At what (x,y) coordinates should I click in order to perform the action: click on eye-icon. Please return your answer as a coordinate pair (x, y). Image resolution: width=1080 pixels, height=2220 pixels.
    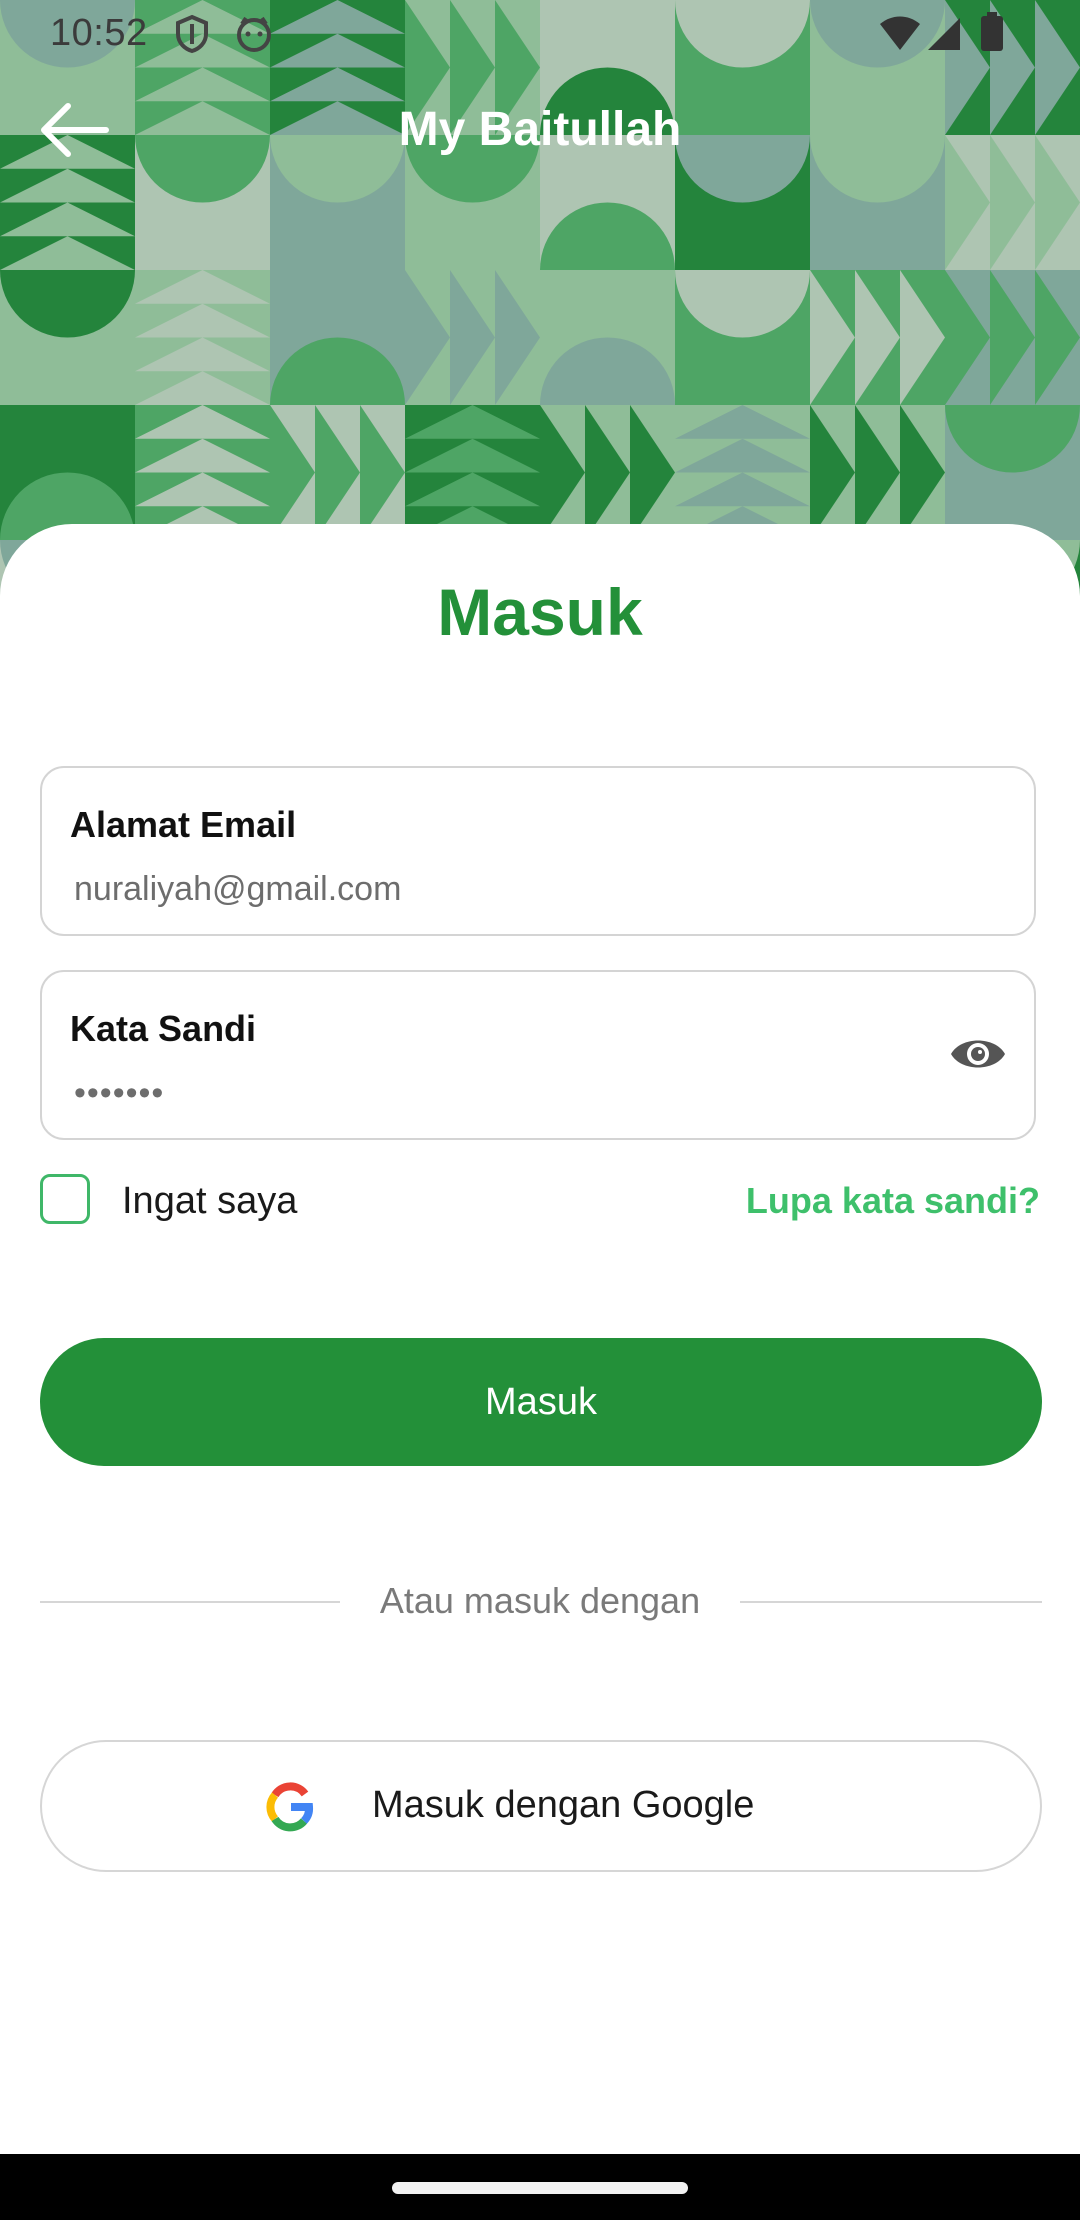
    Looking at the image, I should click on (978, 1054).